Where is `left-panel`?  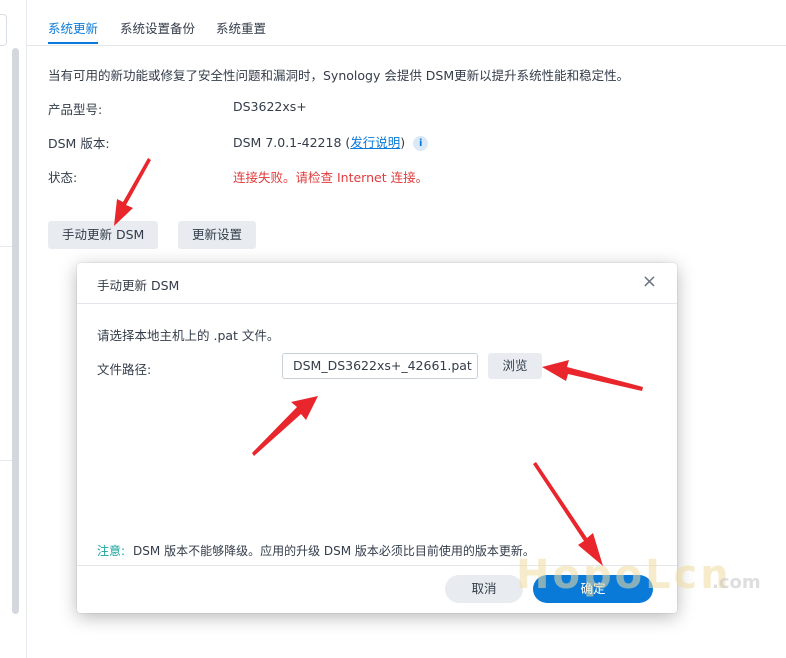
left-panel is located at coordinates (13, 329).